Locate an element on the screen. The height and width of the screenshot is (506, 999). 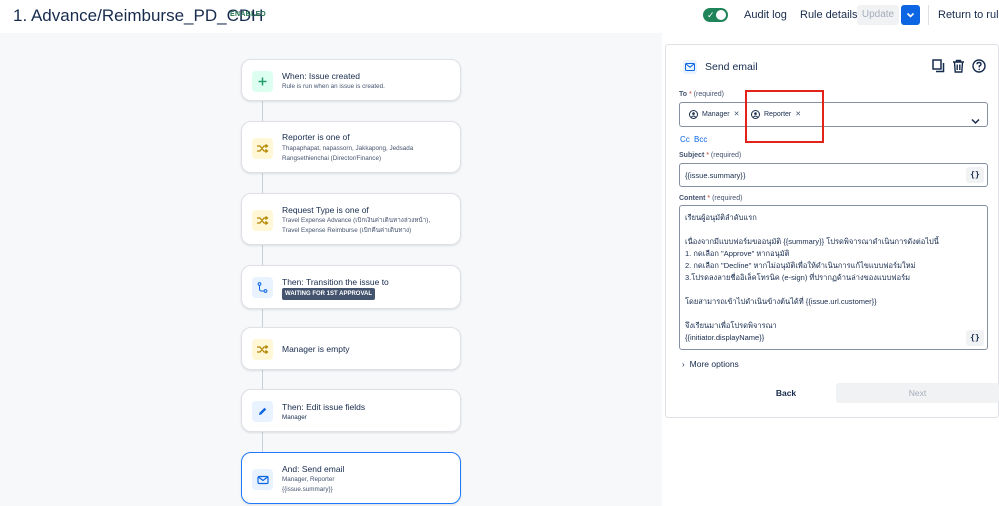
chip-label: Manager is located at coordinates (716, 114).